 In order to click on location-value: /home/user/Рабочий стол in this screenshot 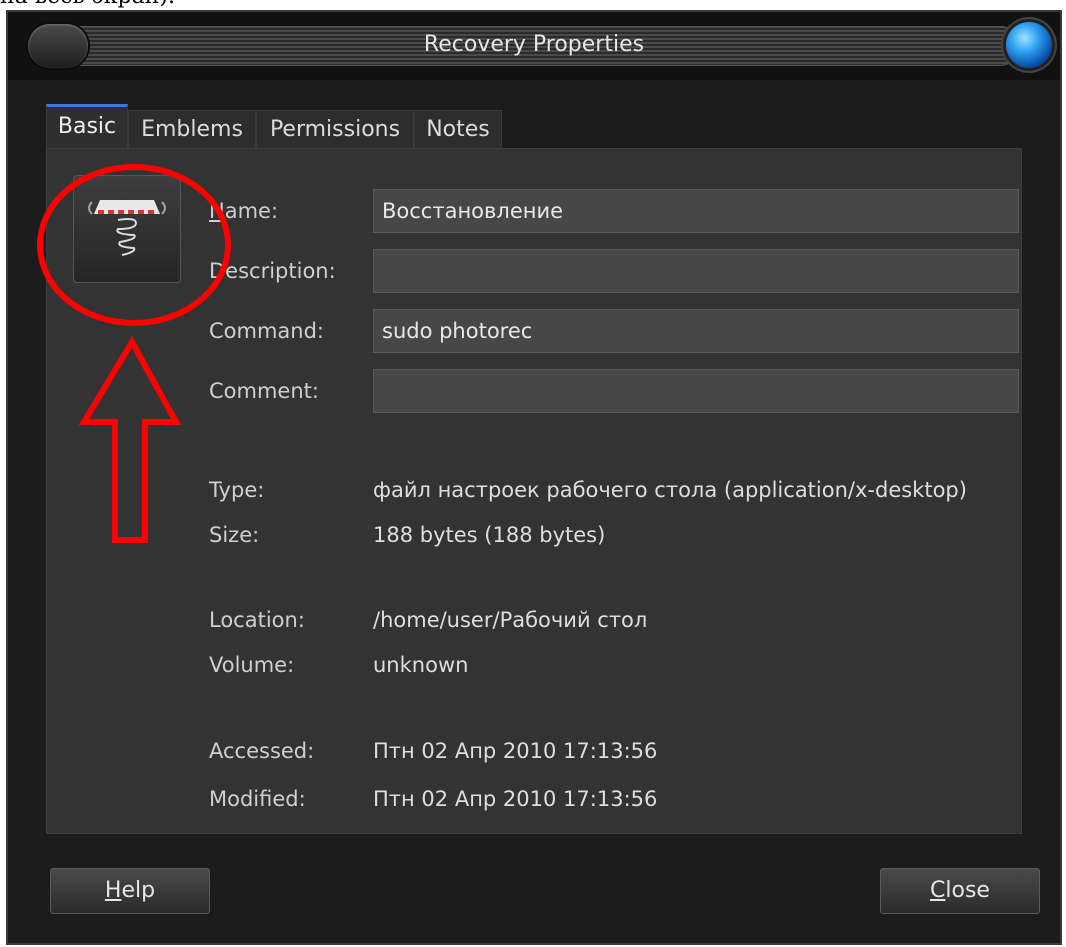, I will do `click(510, 620)`.